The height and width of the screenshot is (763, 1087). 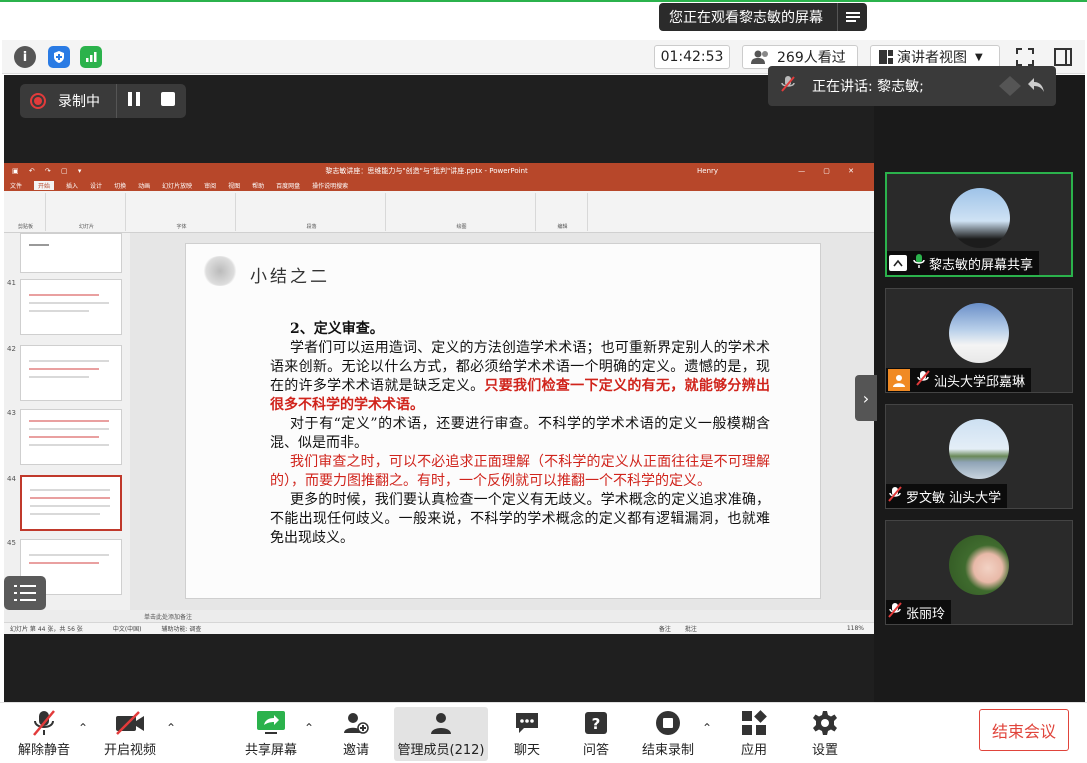 I want to click on tab-baidu: 百度网盘, so click(x=288, y=185).